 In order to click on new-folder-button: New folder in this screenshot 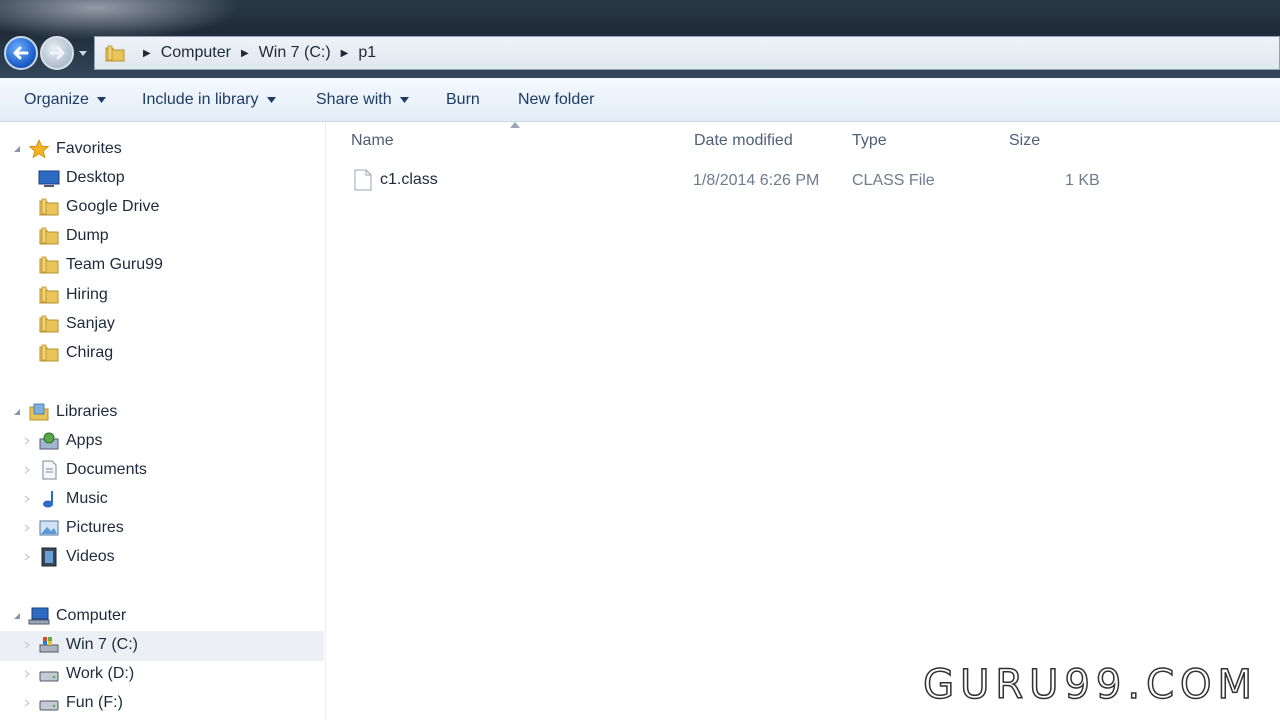, I will do `click(556, 100)`.